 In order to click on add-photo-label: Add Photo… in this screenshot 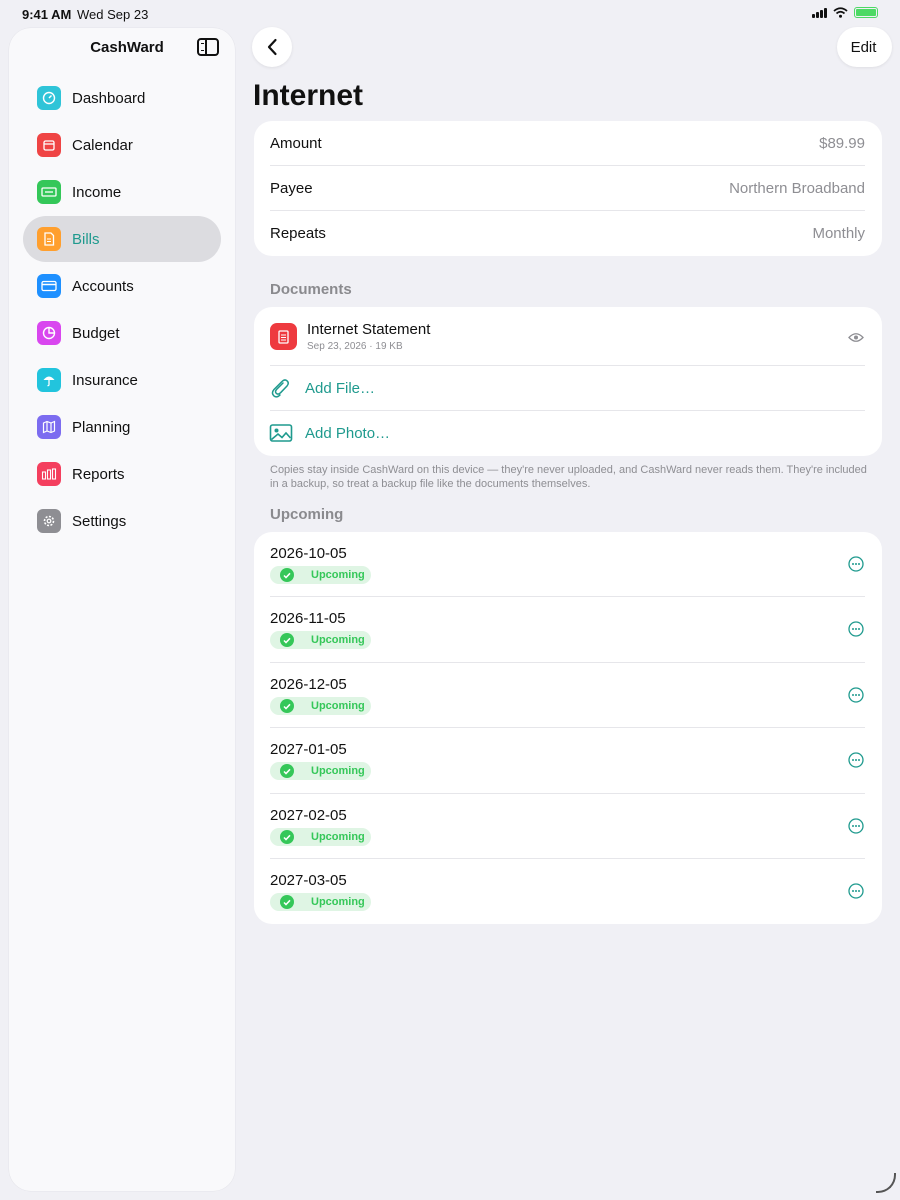, I will do `click(348, 433)`.